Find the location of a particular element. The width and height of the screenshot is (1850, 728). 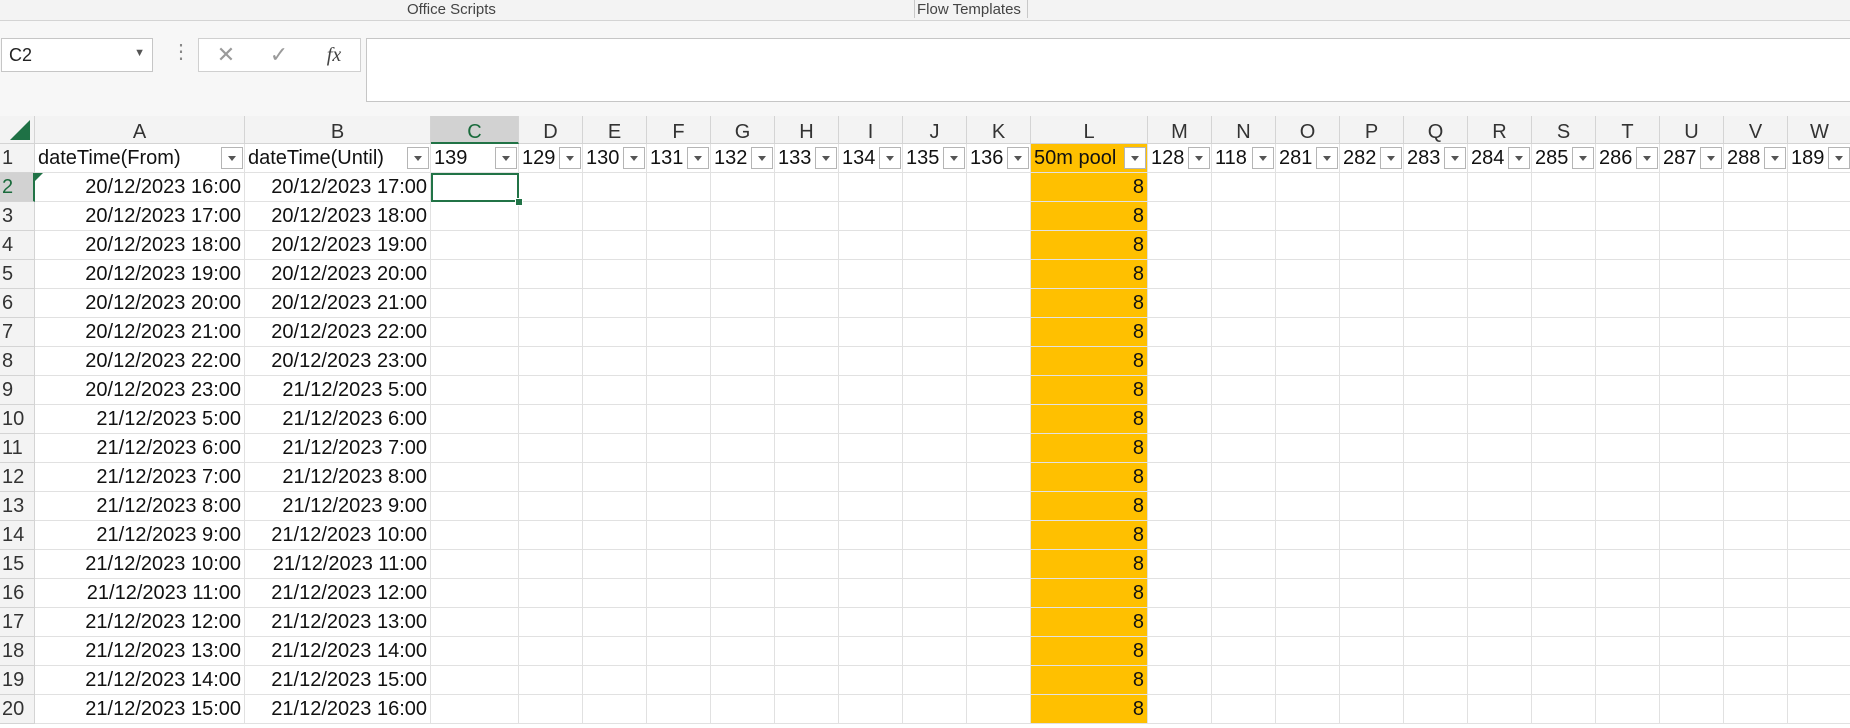

column-header-d: D is located at coordinates (551, 130).